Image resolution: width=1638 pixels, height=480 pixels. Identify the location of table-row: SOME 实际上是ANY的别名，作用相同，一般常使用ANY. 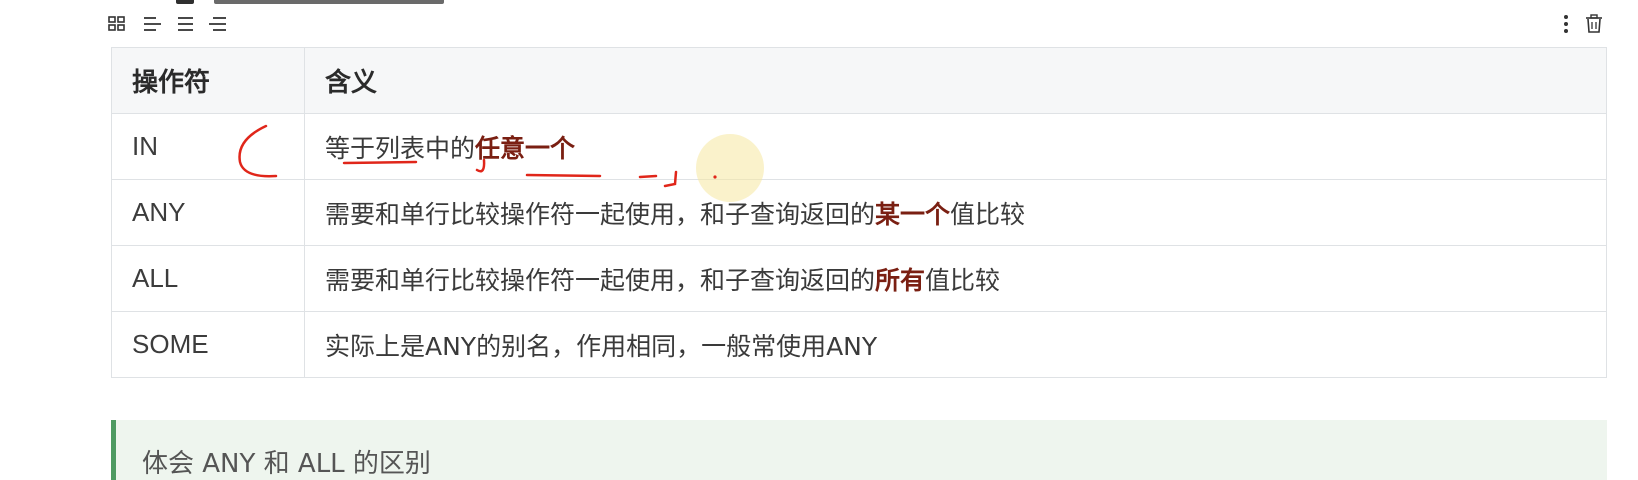
(859, 344).